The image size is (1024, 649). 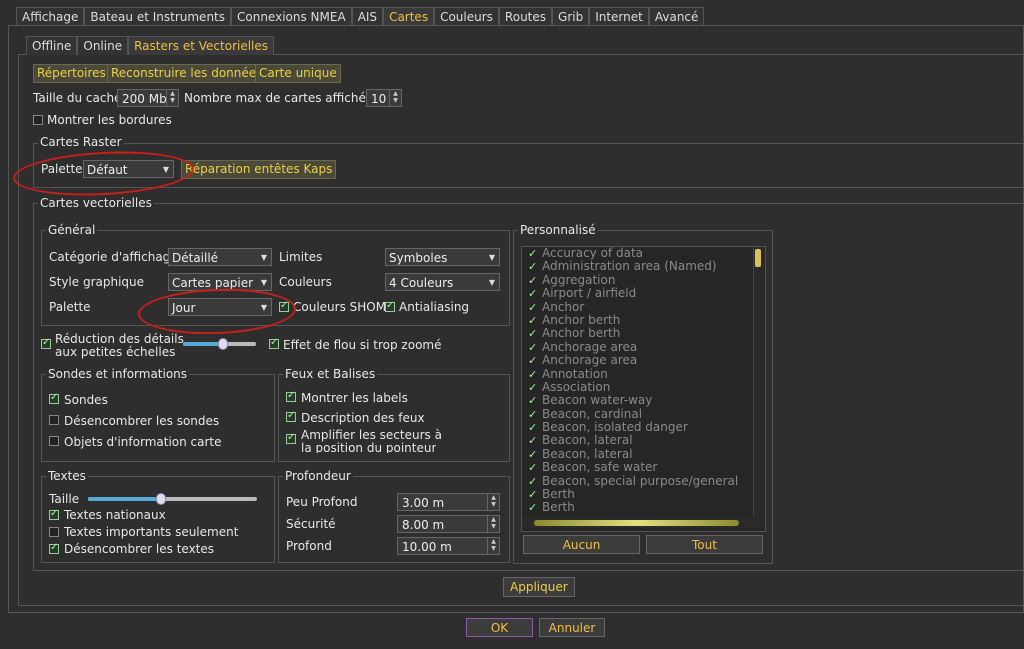 I want to click on text-size-slider-handle, so click(x=161, y=499).